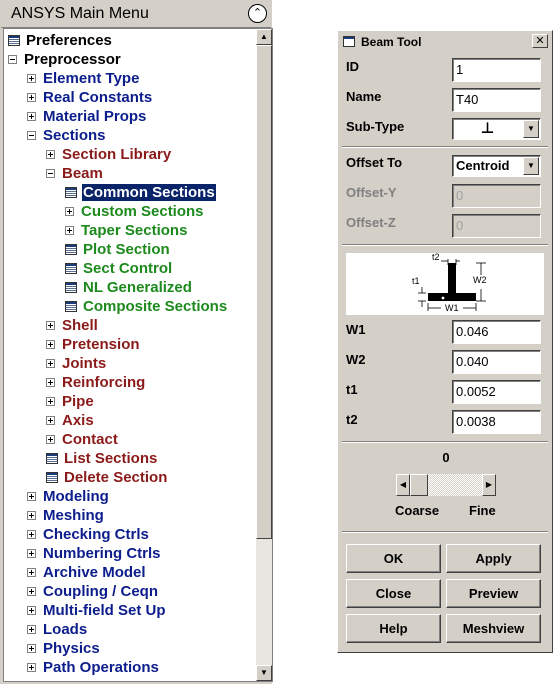  I want to click on tree-item: Real Constants, so click(90, 97).